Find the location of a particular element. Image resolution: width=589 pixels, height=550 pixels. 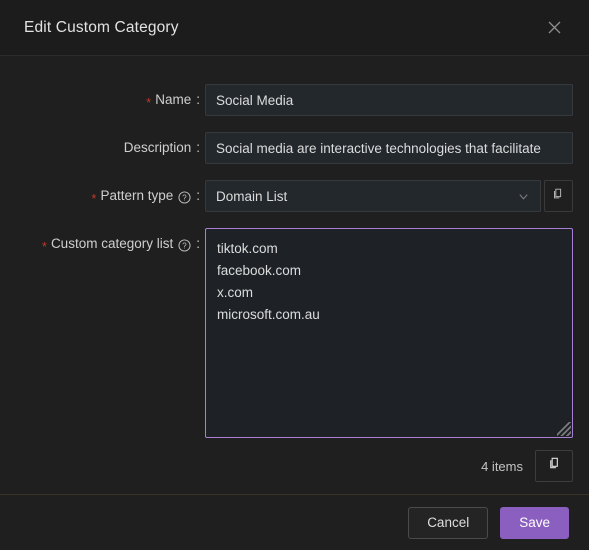

copy-list-button is located at coordinates (554, 466).